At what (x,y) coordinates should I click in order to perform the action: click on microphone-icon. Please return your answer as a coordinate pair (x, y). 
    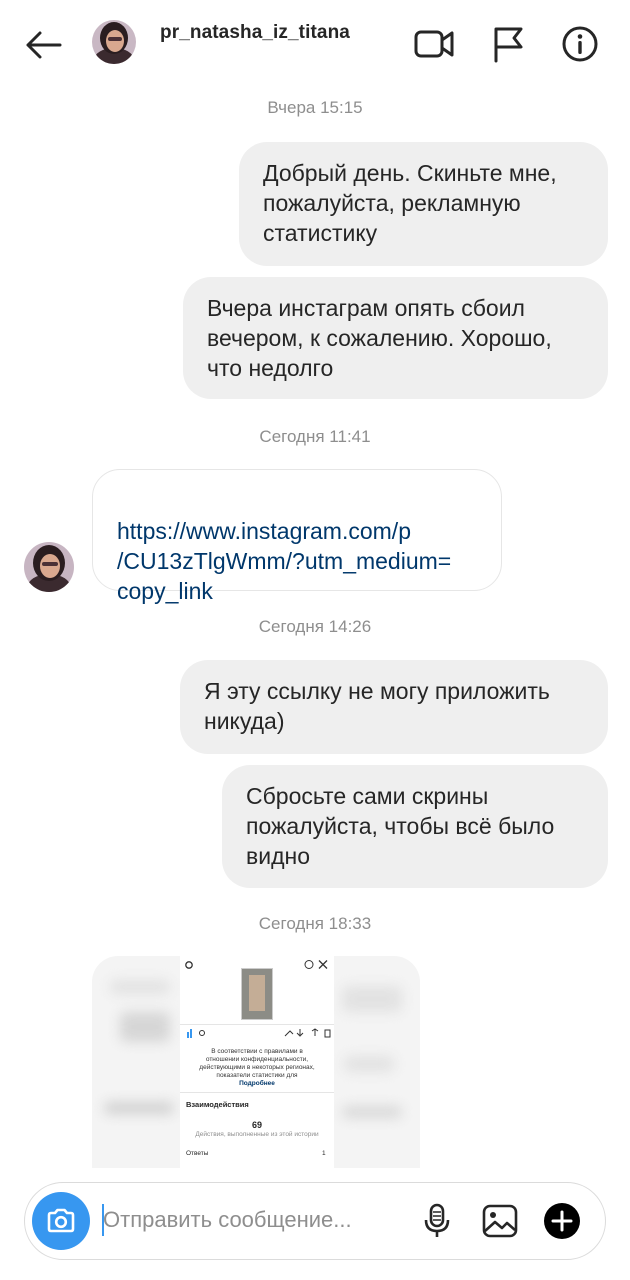
    Looking at the image, I should click on (437, 1220).